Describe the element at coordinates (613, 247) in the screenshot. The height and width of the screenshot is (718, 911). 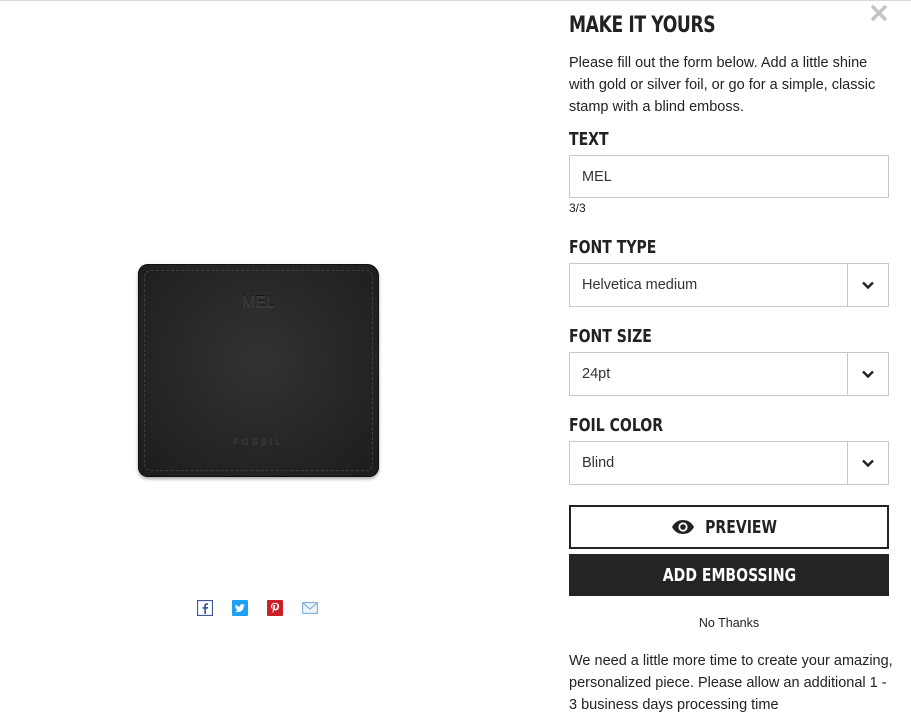
I see `font-type-label: FONT TYPE` at that location.